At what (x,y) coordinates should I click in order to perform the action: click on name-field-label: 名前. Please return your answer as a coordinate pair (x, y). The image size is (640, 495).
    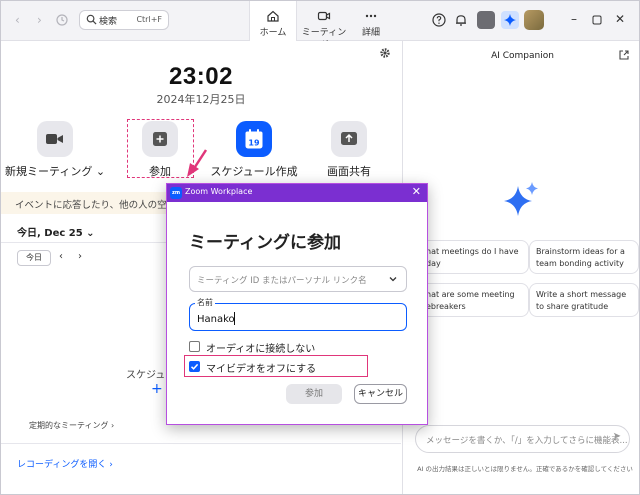
    Looking at the image, I should click on (205, 302).